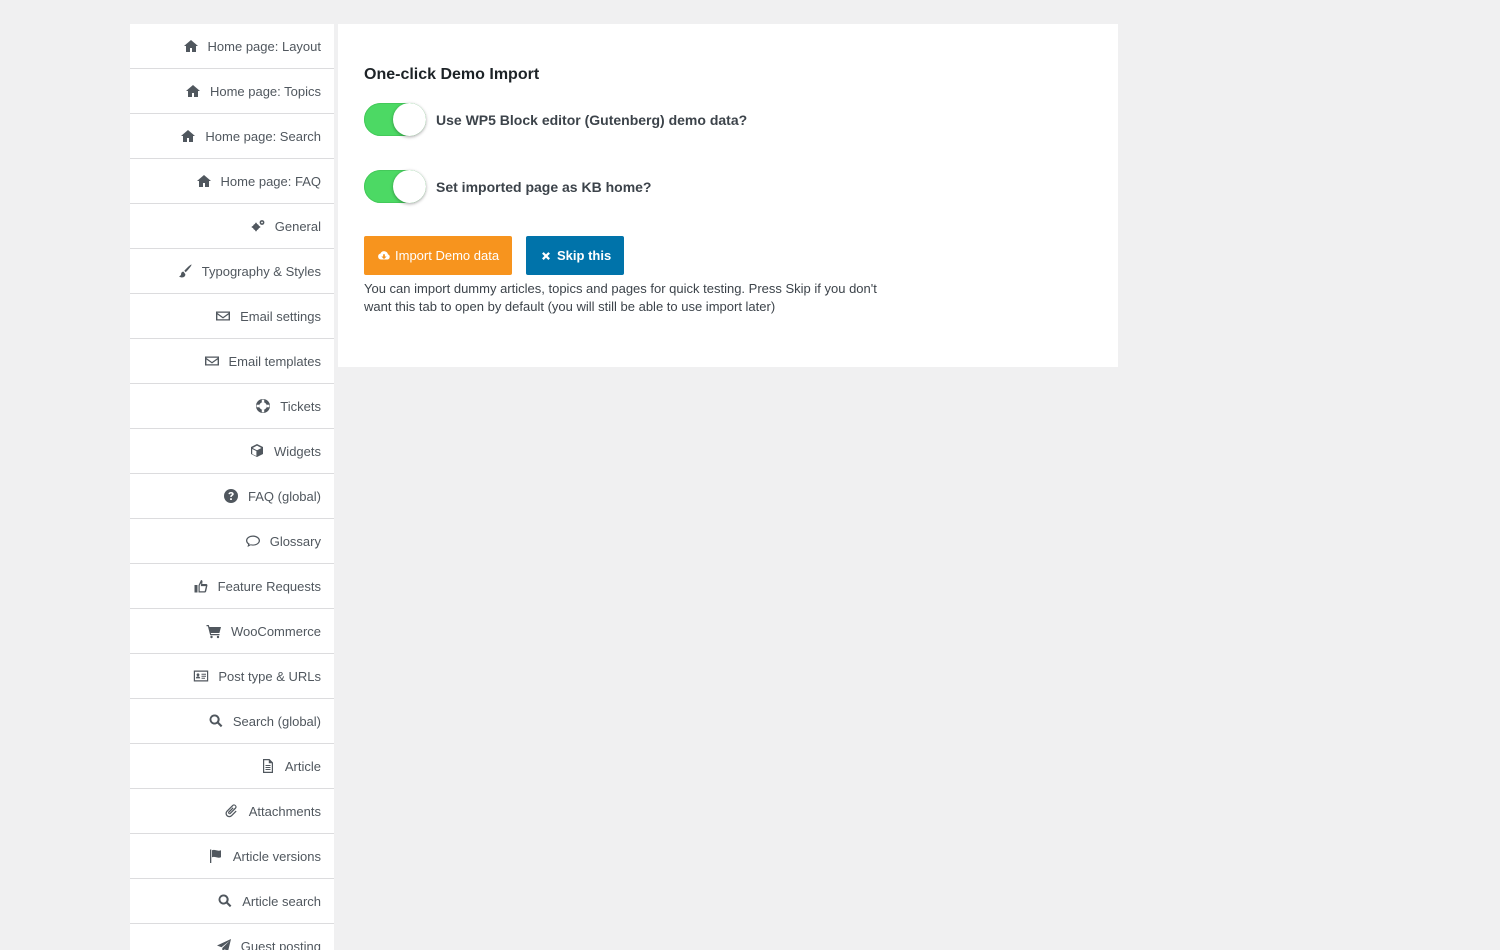 This screenshot has width=1500, height=950. Describe the element at coordinates (546, 256) in the screenshot. I see `close-icon` at that location.